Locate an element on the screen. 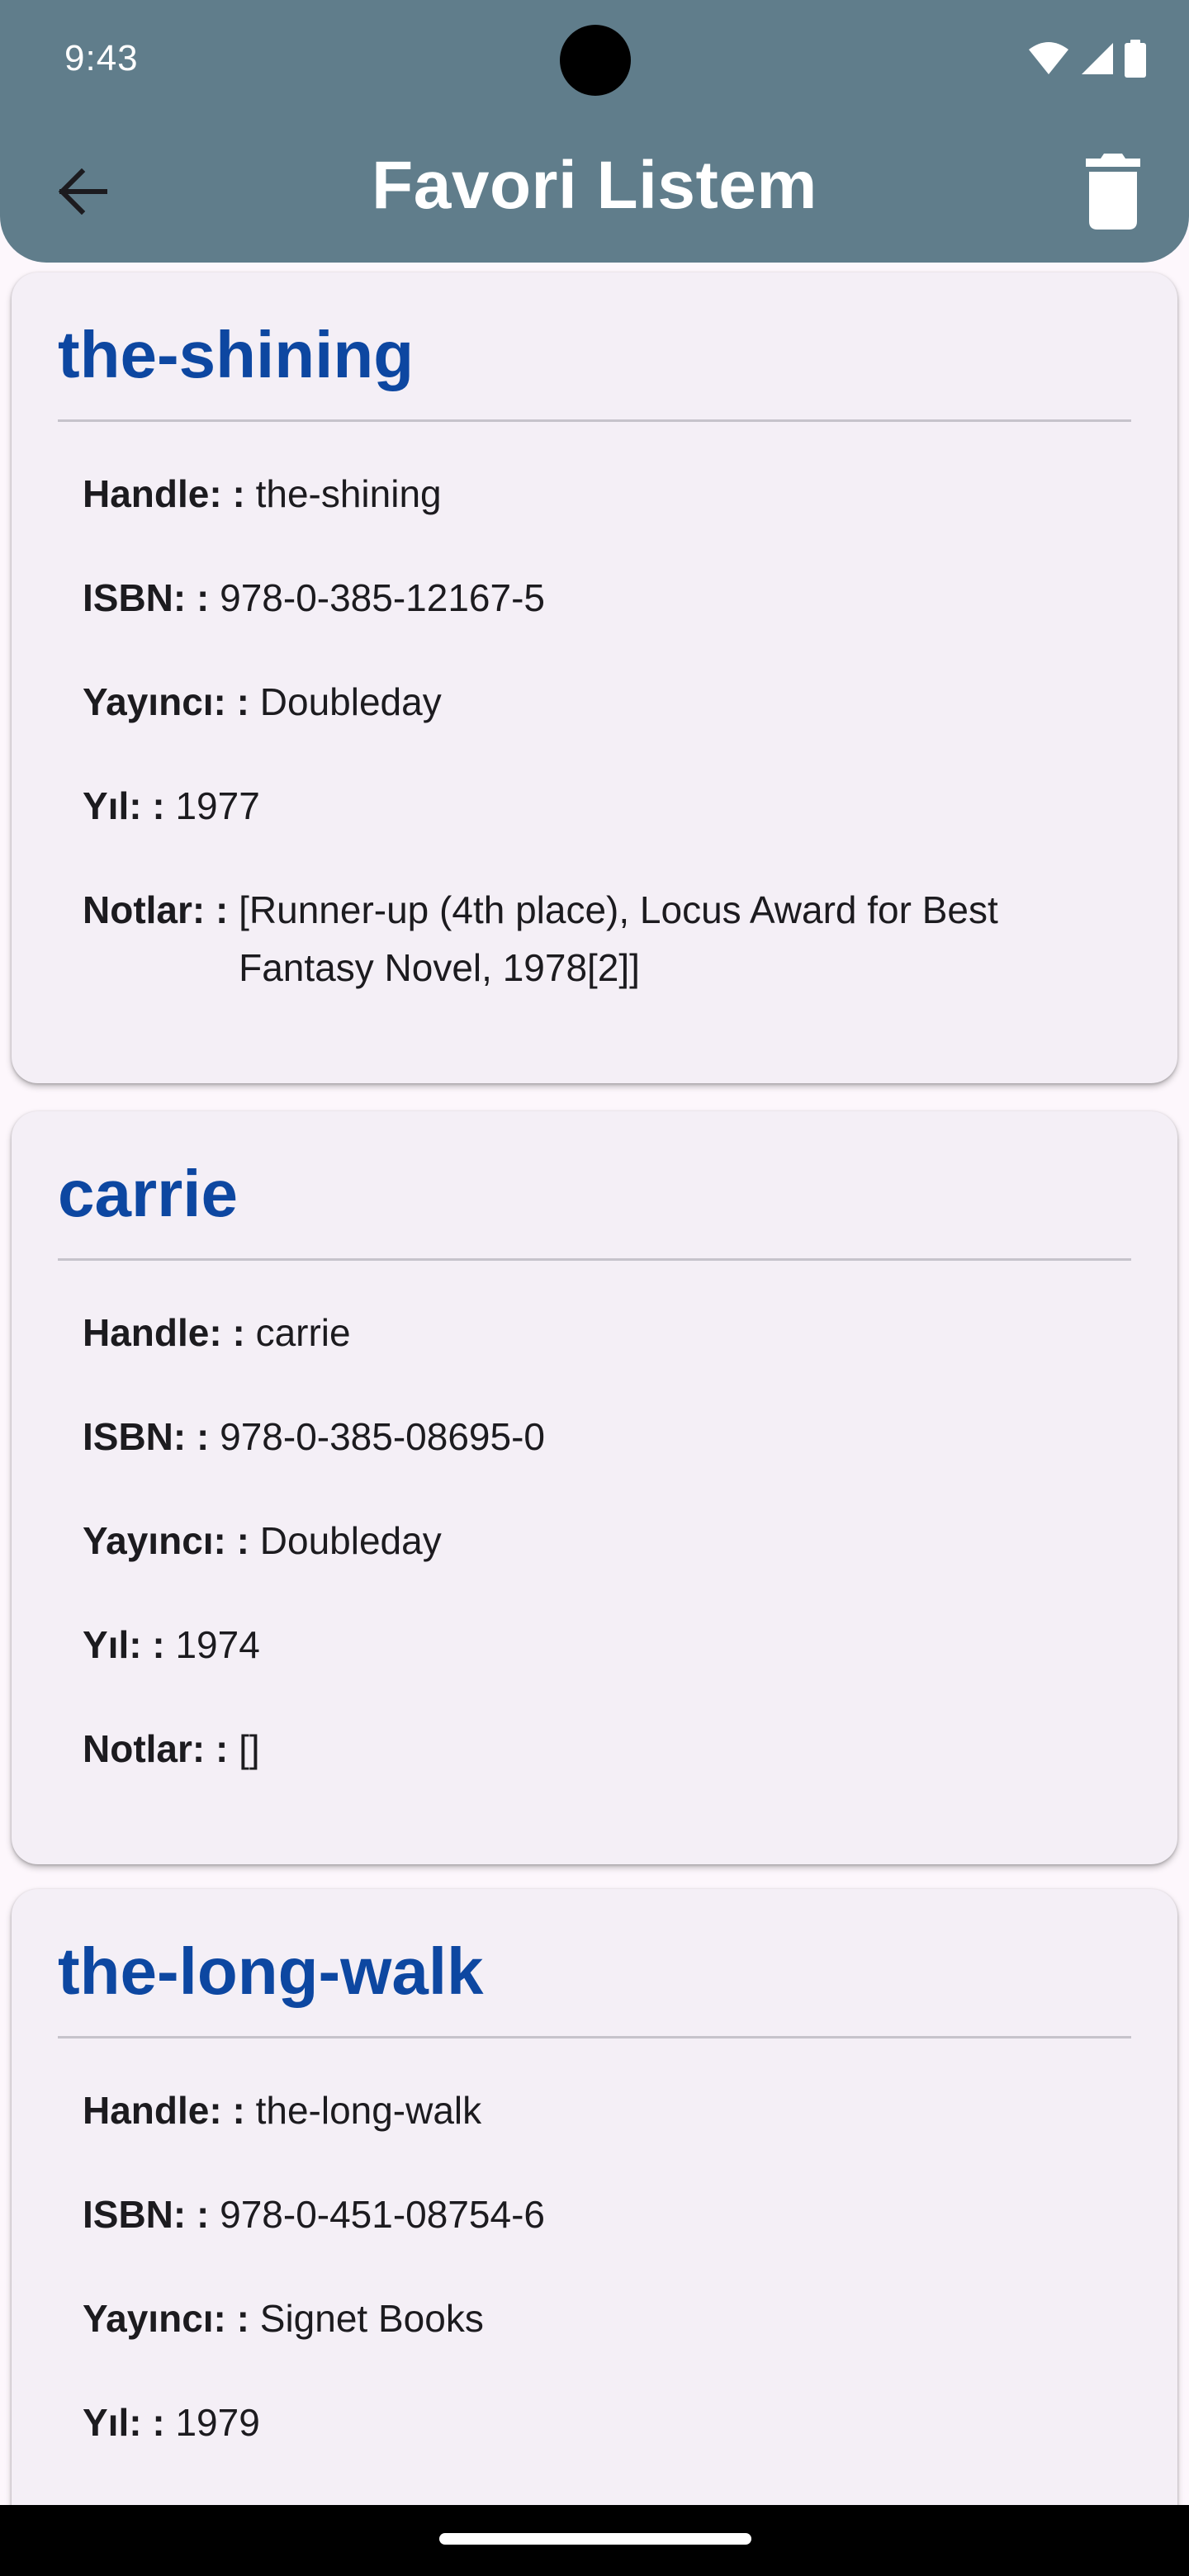  delete-all-button is located at coordinates (1113, 193).